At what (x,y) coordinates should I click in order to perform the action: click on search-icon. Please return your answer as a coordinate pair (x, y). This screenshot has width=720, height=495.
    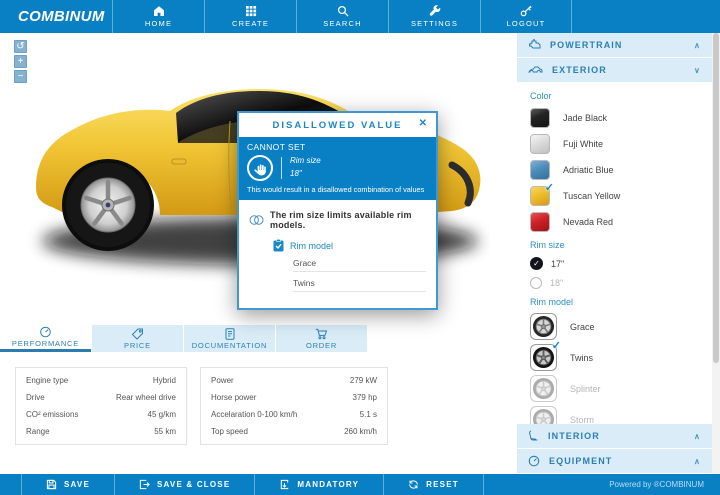
    Looking at the image, I should click on (343, 11).